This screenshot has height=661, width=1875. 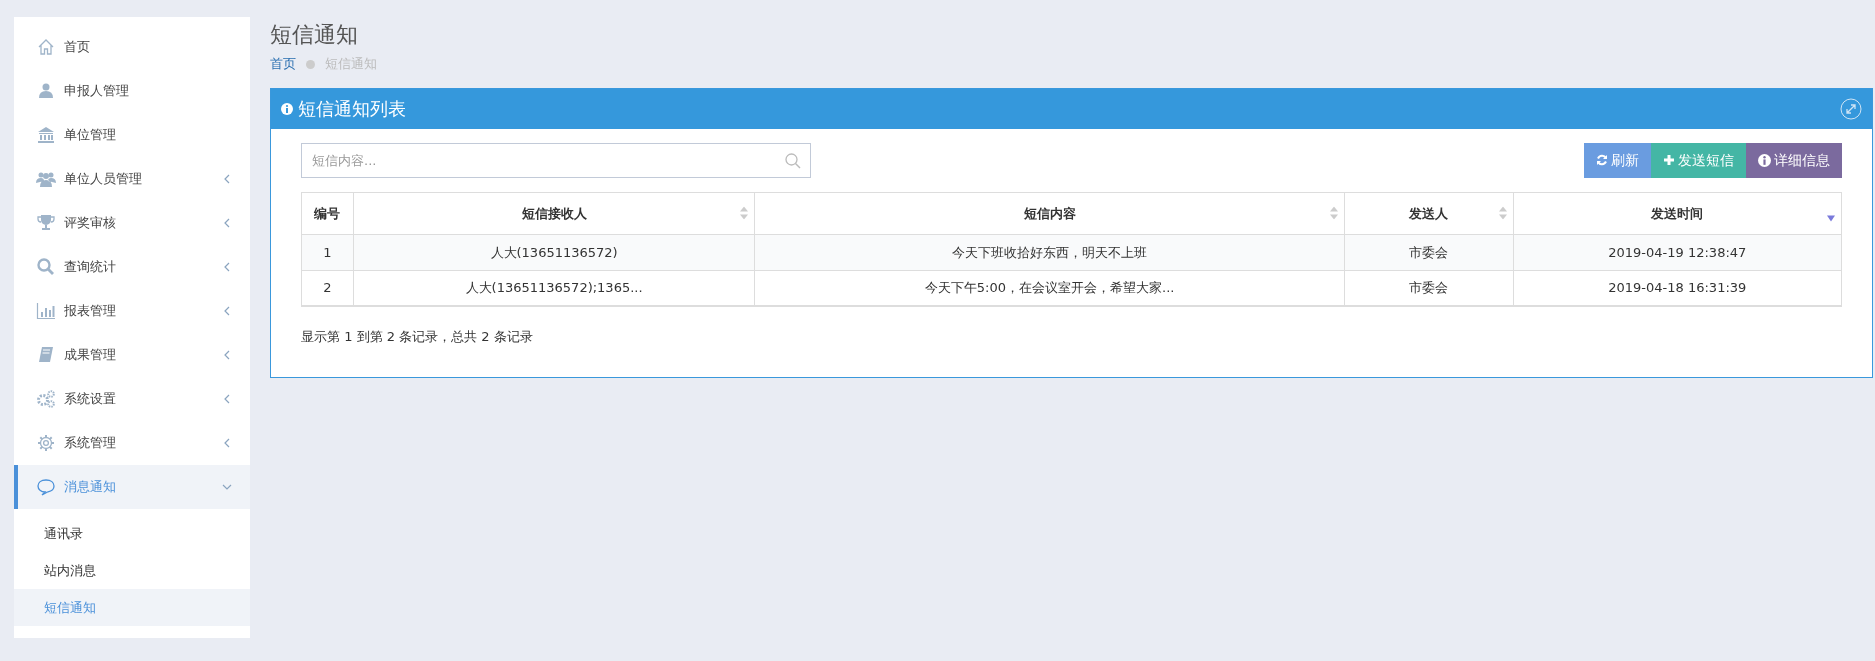 What do you see at coordinates (314, 35) in the screenshot?
I see `page-title: 短信通知` at bounding box center [314, 35].